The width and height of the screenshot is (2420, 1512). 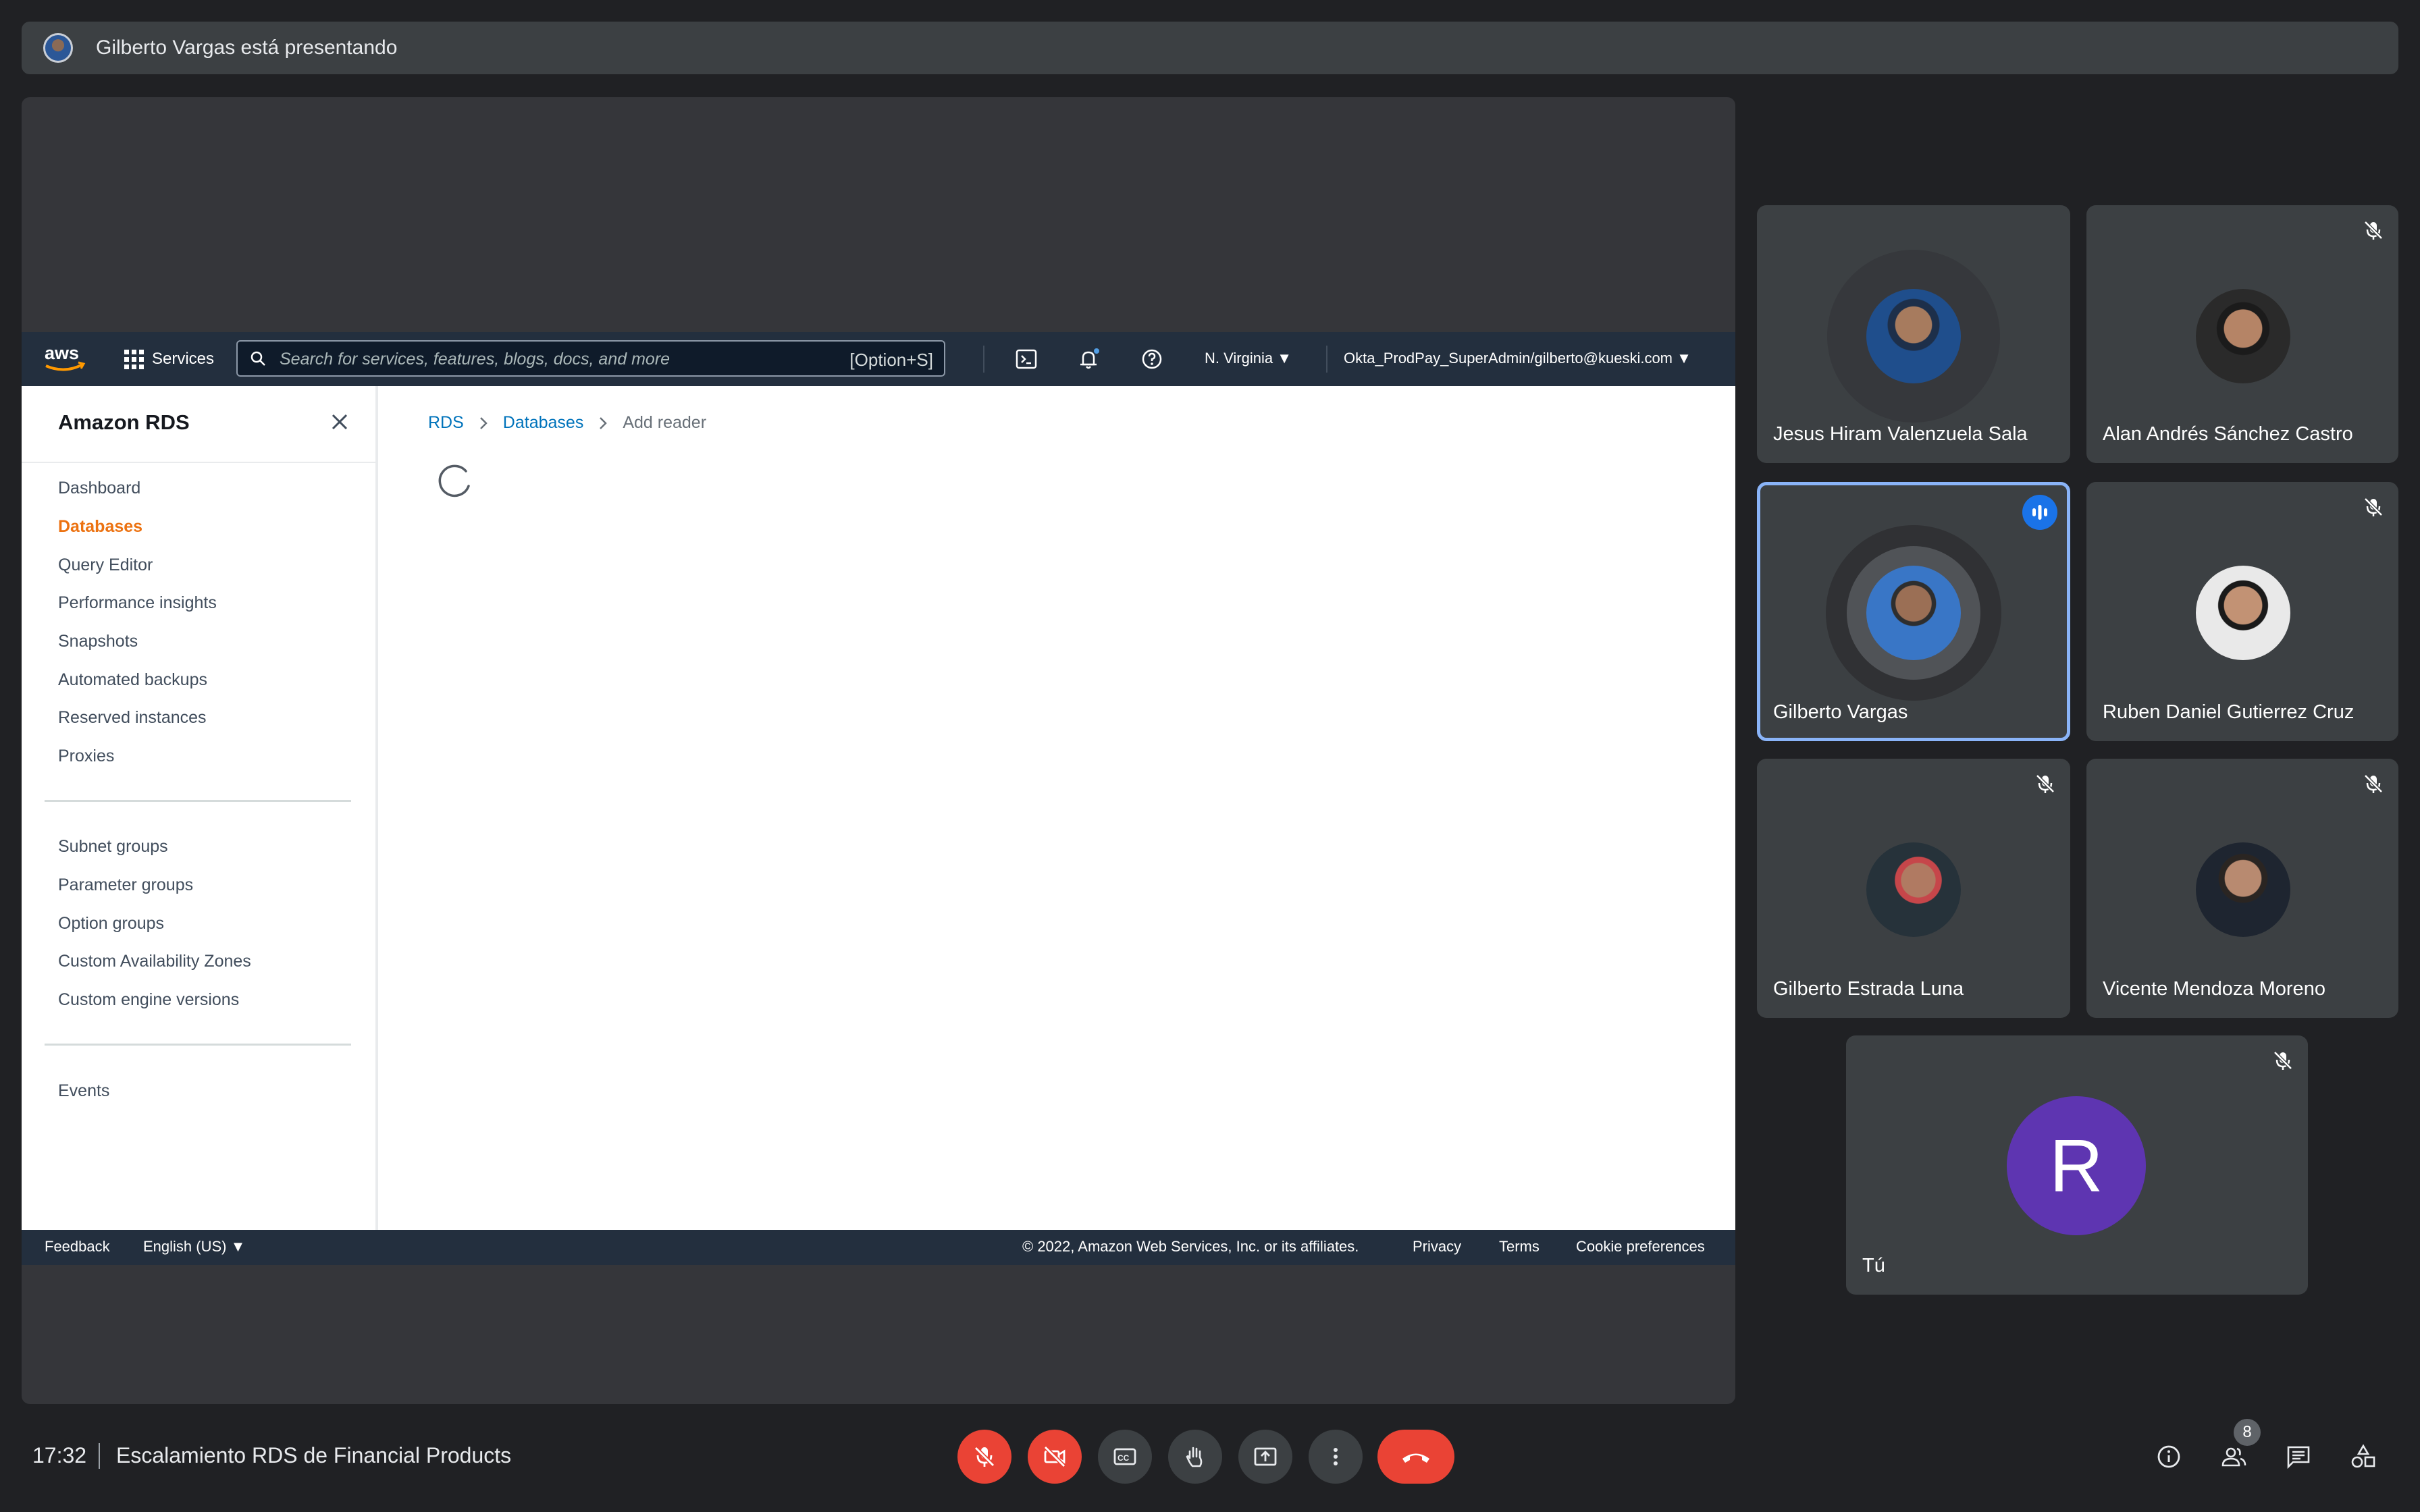 What do you see at coordinates (1900, 434) in the screenshot?
I see `participant-name: Jesus Hiram Valenzuela Sala` at bounding box center [1900, 434].